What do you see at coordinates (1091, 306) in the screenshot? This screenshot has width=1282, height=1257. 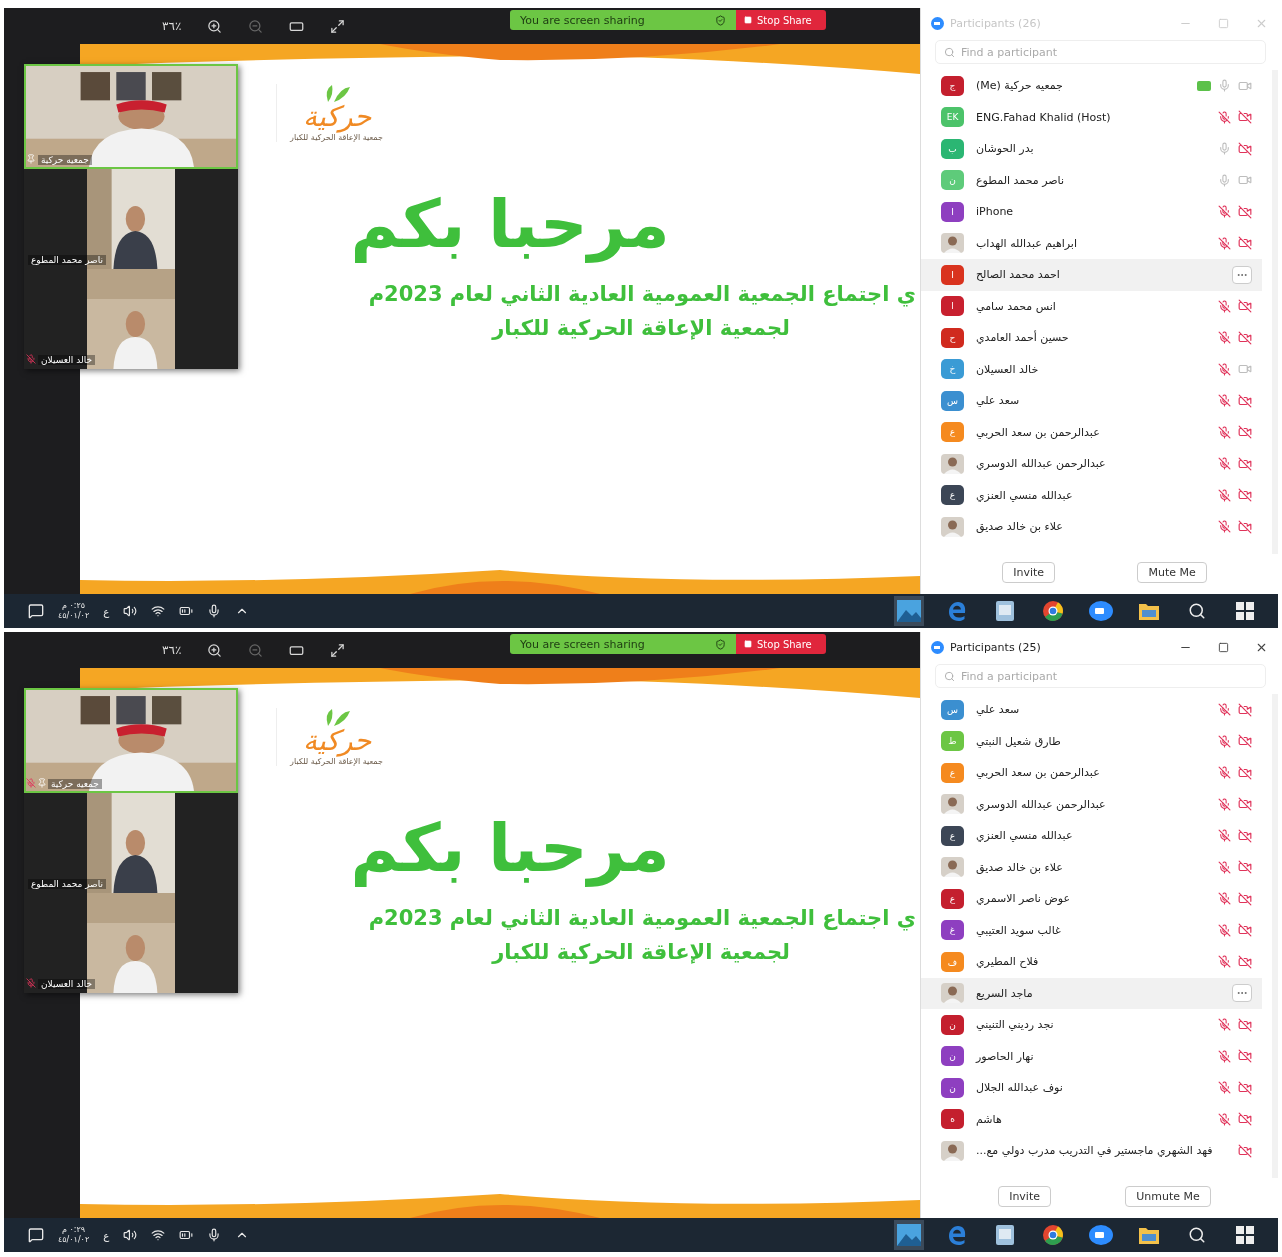 I see `participant-row: ا انس محمد سامي` at bounding box center [1091, 306].